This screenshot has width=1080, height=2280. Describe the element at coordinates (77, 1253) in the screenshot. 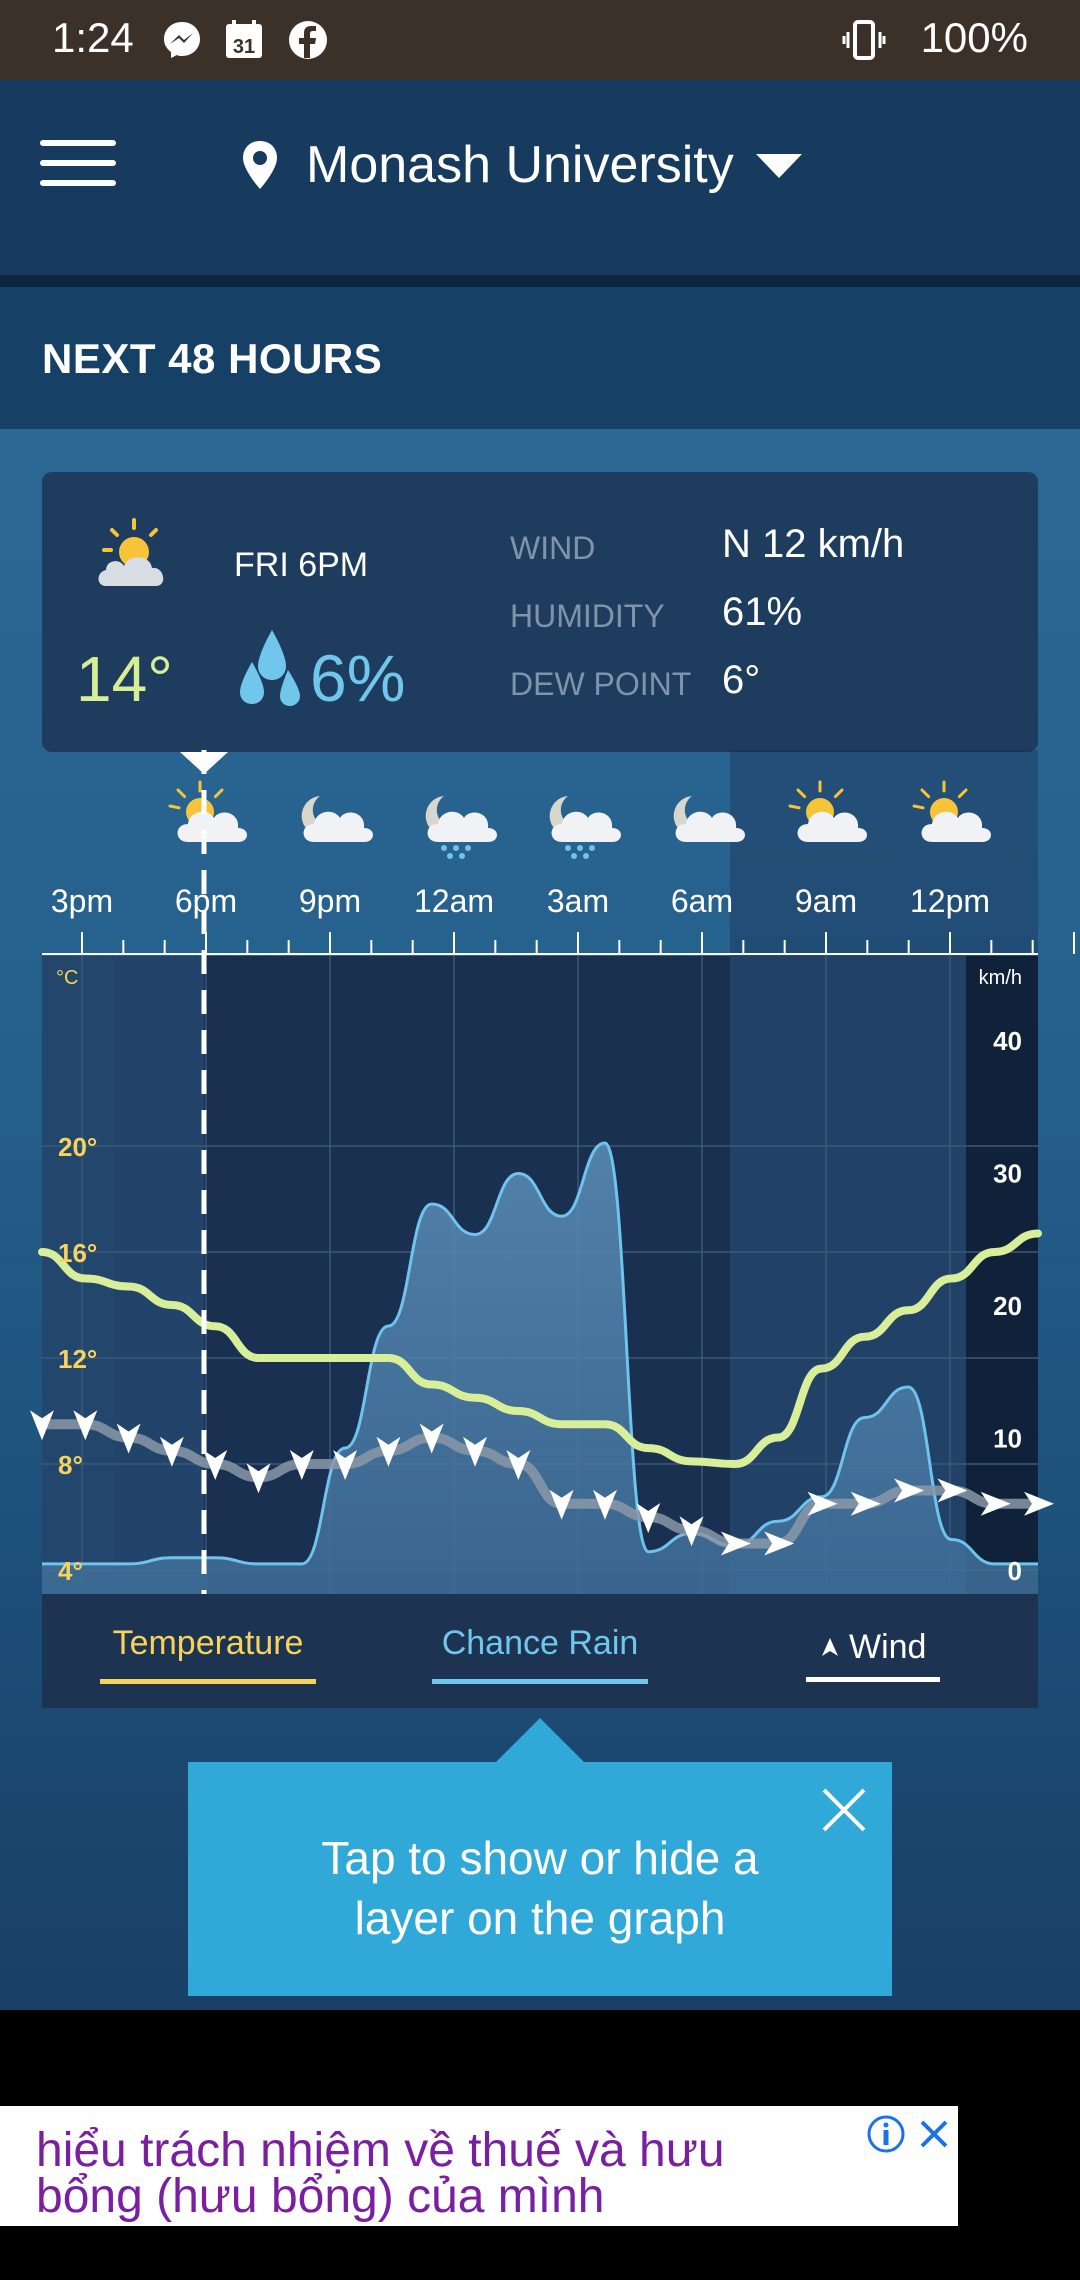

I see `left-axis-tick: 16°` at that location.